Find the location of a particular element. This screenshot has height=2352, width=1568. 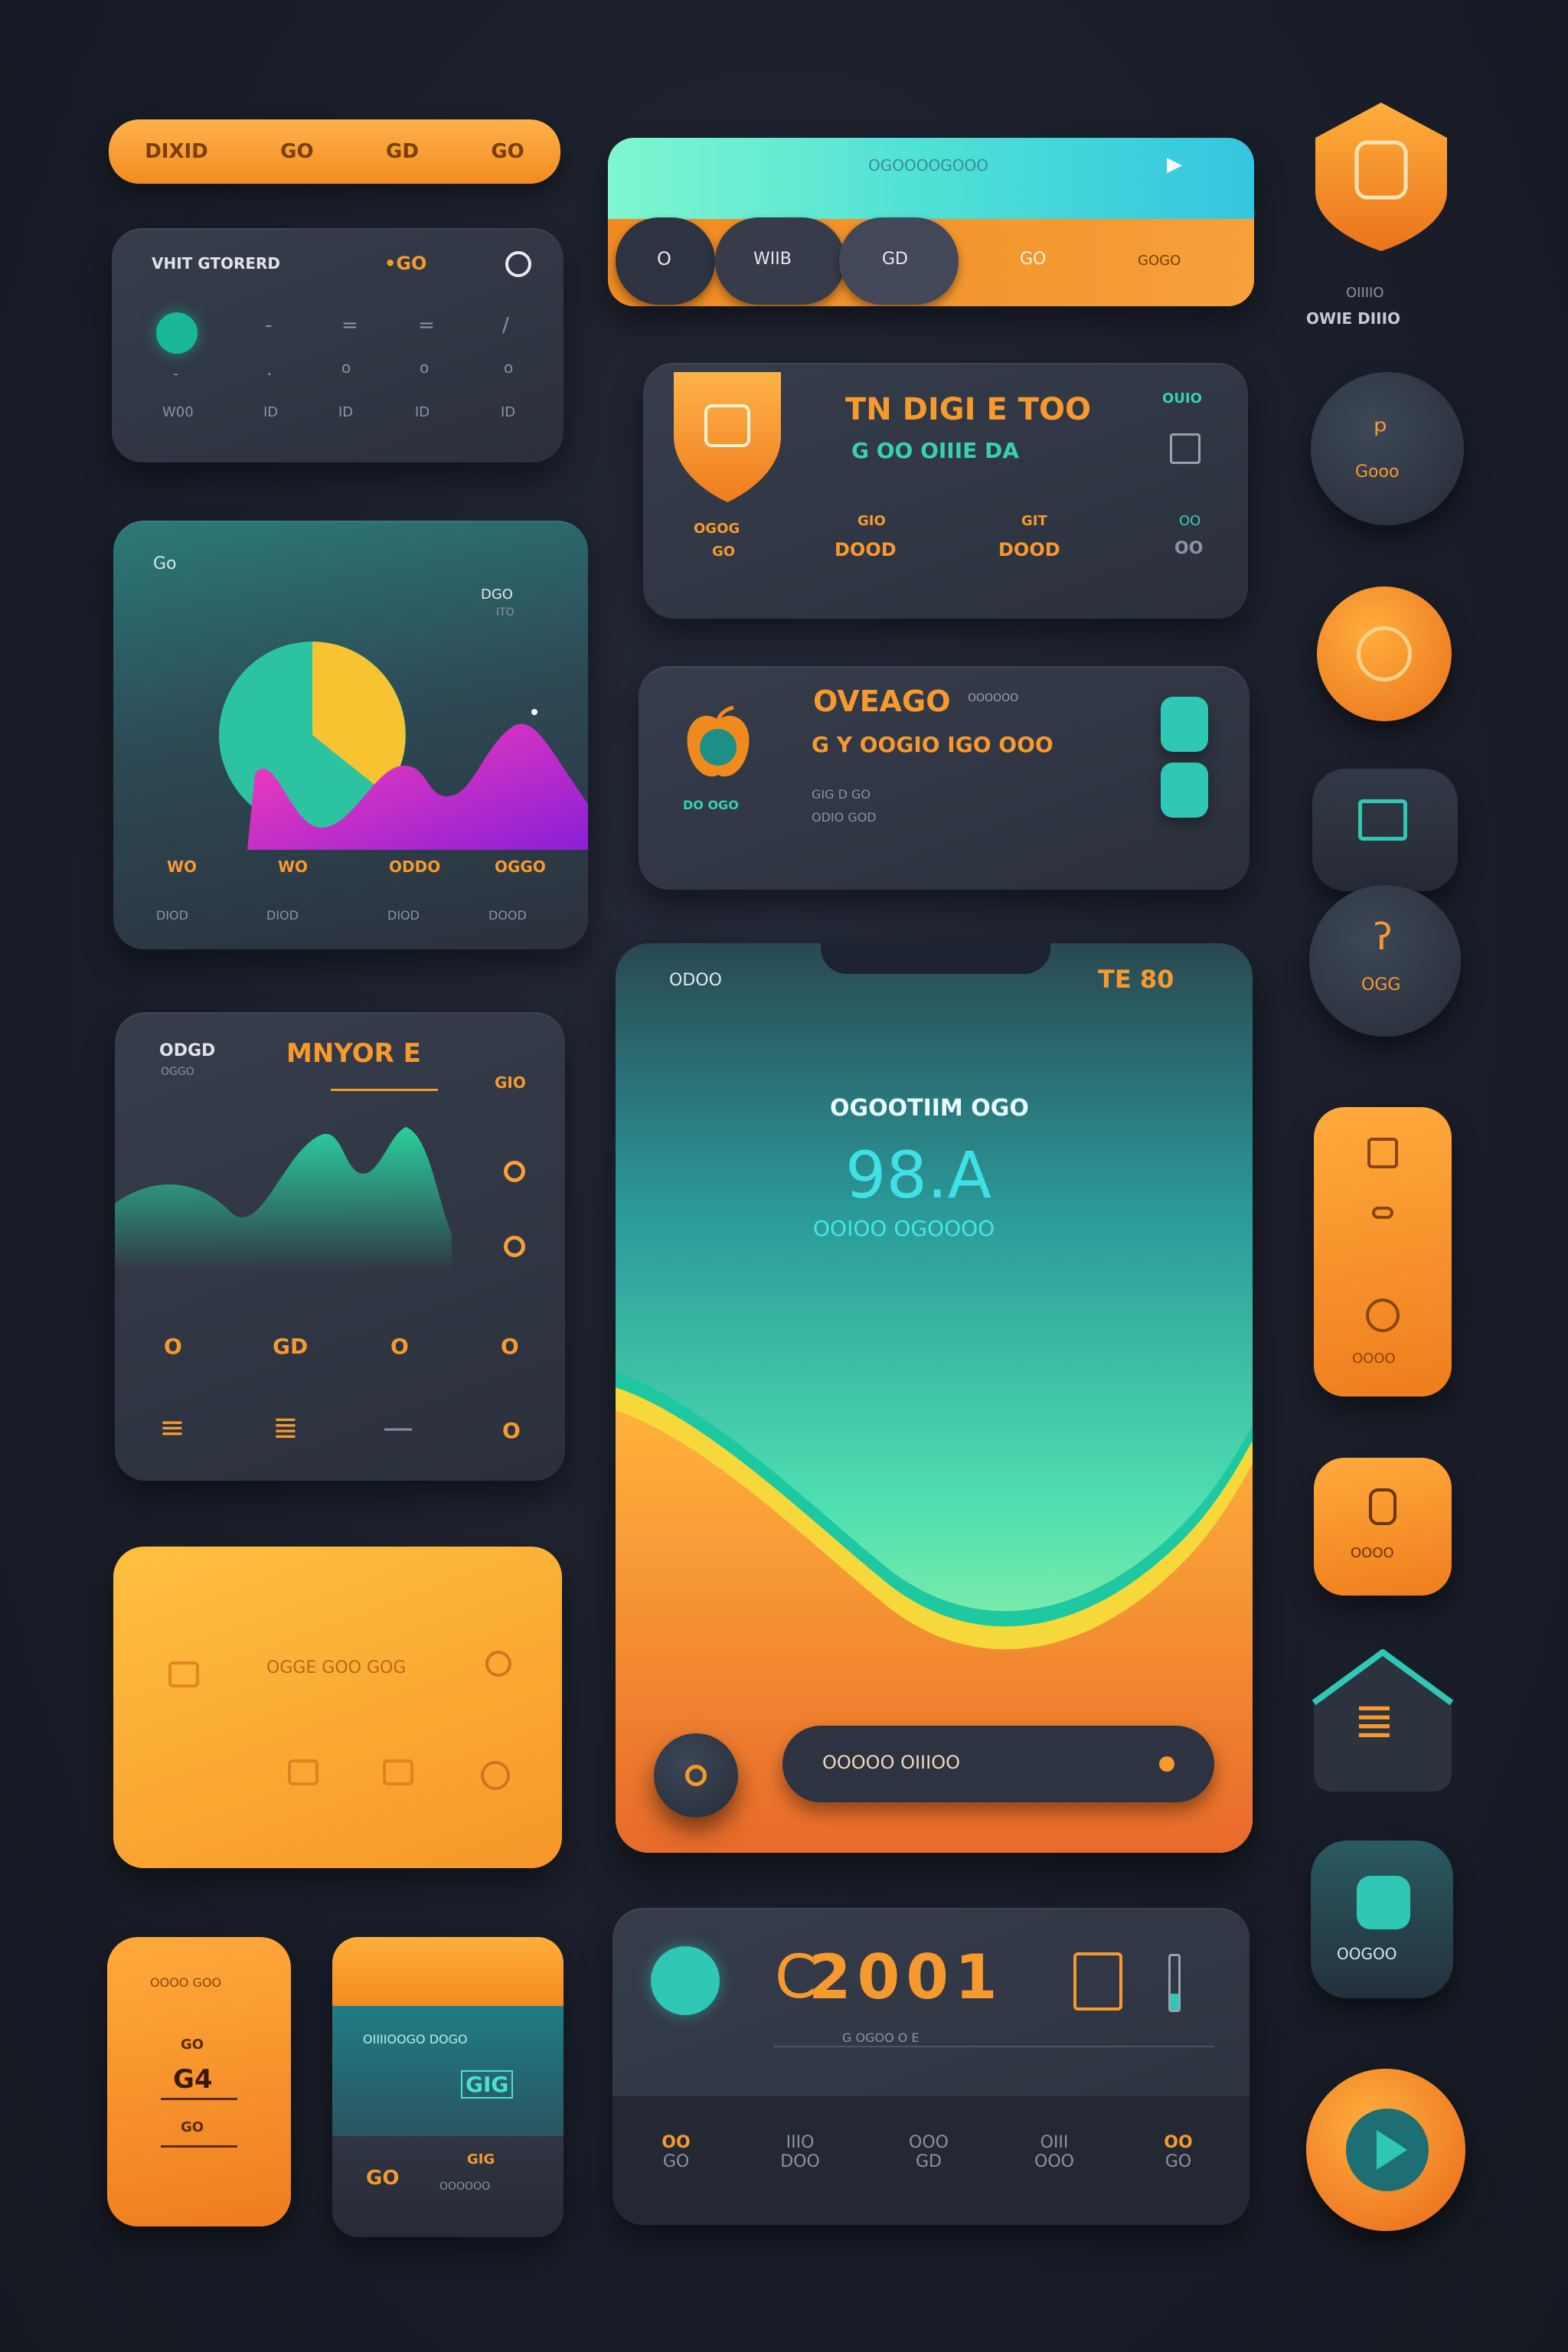

split-footer-right: GIG is located at coordinates (481, 2159).